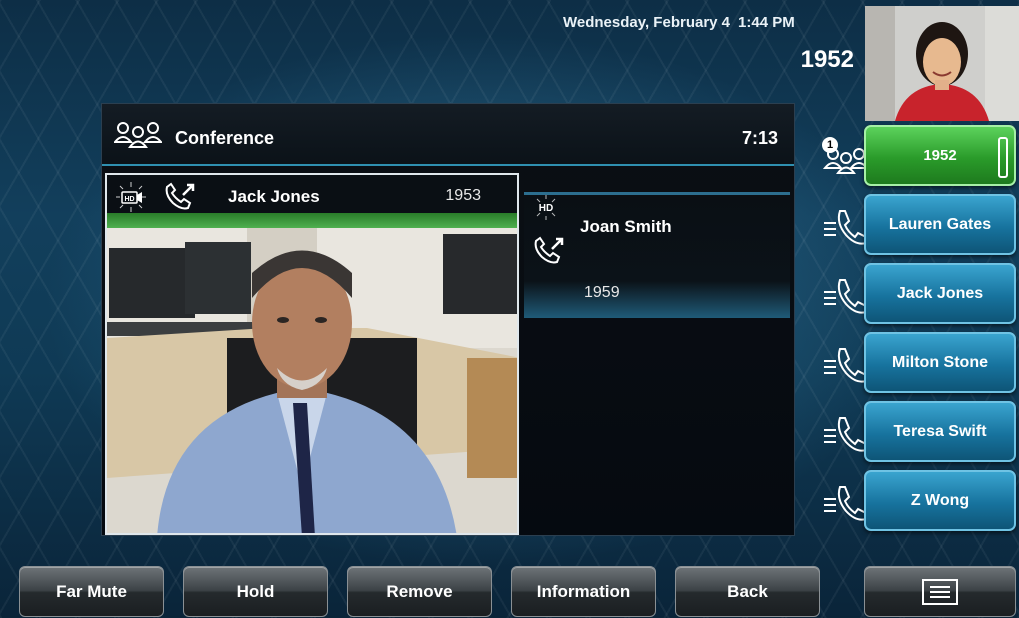 This screenshot has width=1019, height=618. I want to click on conference-header: Conference 7:13, so click(448, 135).